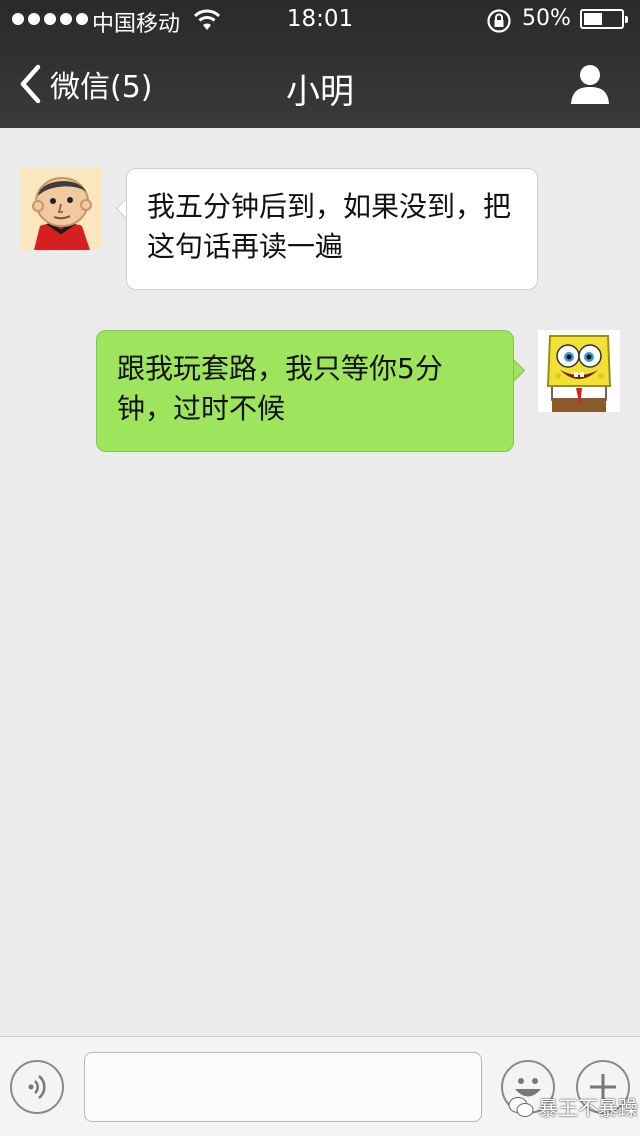  Describe the element at coordinates (329, 206) in the screenshot. I see `message-text-line: 我五分钟后到，如果没到，把` at that location.